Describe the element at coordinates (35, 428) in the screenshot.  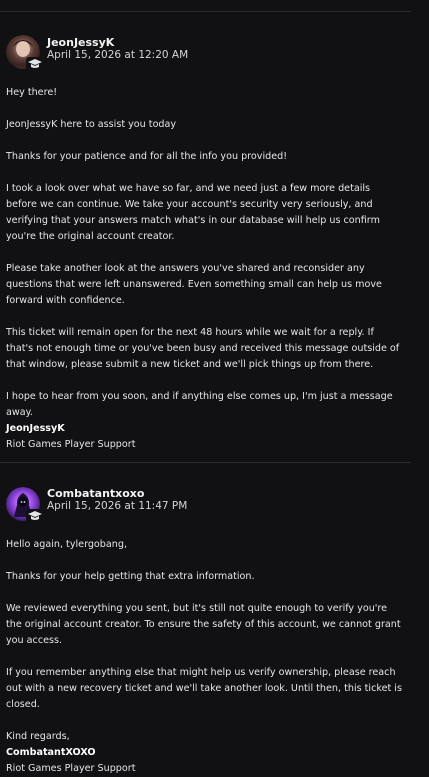
I see `signature-name: JeonJessyK` at that location.